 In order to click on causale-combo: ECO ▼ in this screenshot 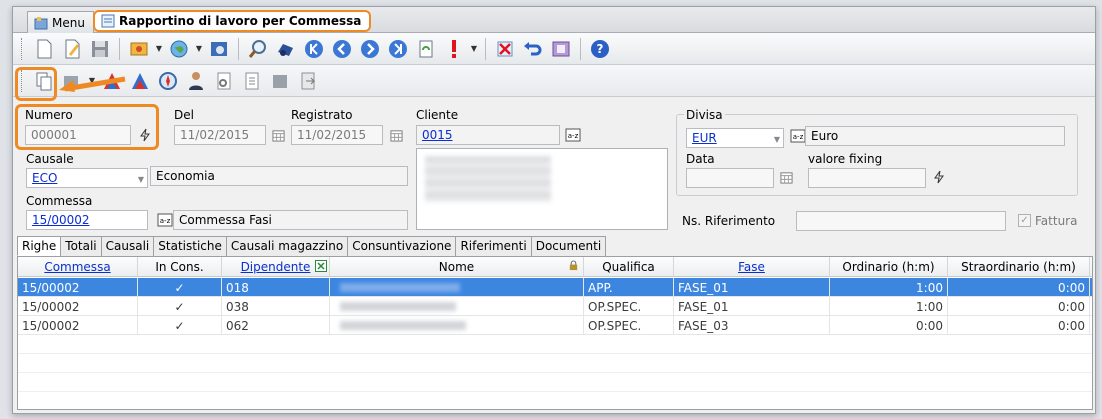, I will do `click(87, 178)`.